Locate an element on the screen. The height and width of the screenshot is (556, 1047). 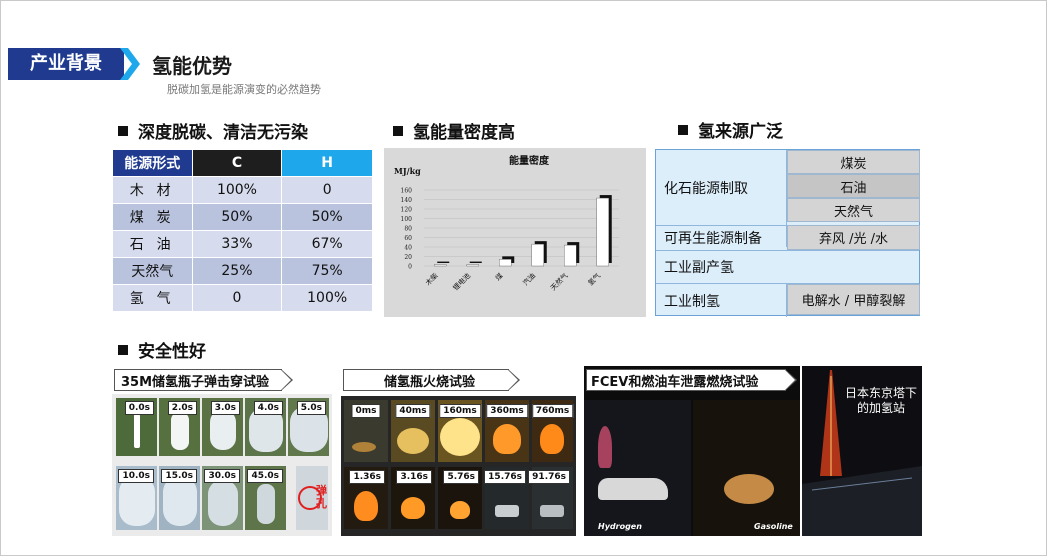
frame-time-label: 40ms is located at coordinates (413, 411).